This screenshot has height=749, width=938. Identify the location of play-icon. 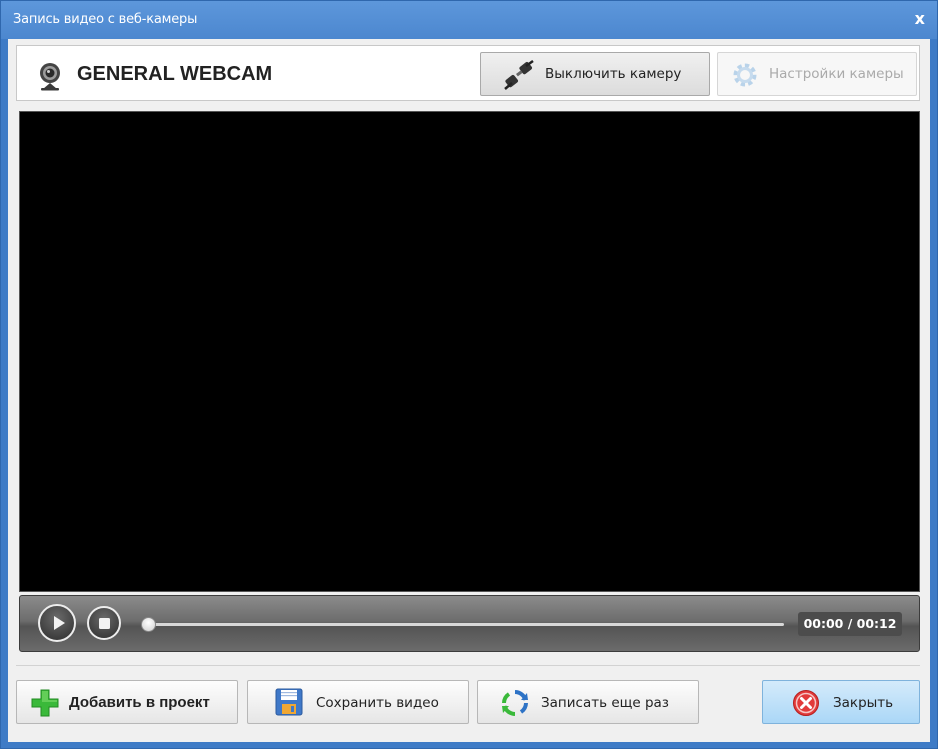
(59, 623).